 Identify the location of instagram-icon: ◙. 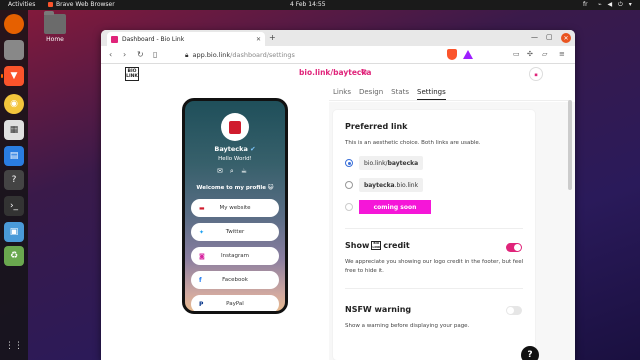
(202, 256).